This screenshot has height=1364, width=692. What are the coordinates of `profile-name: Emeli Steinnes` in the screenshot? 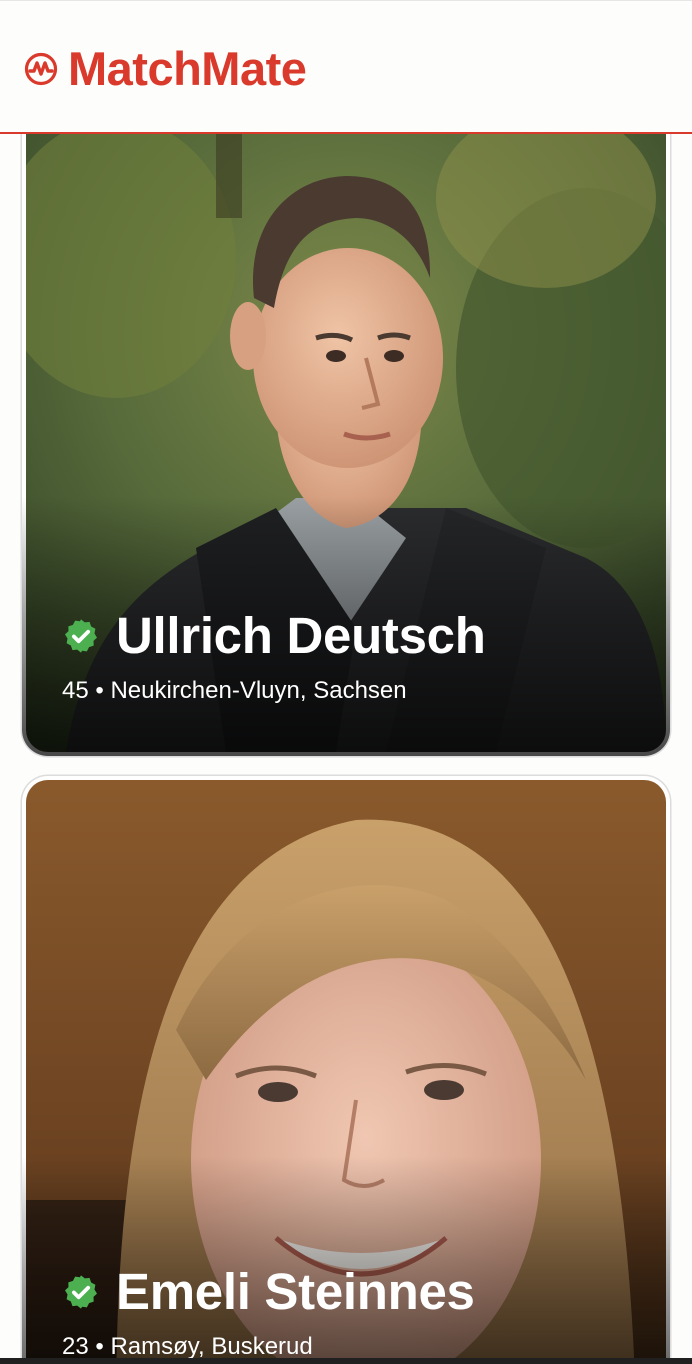 It's located at (295, 1291).